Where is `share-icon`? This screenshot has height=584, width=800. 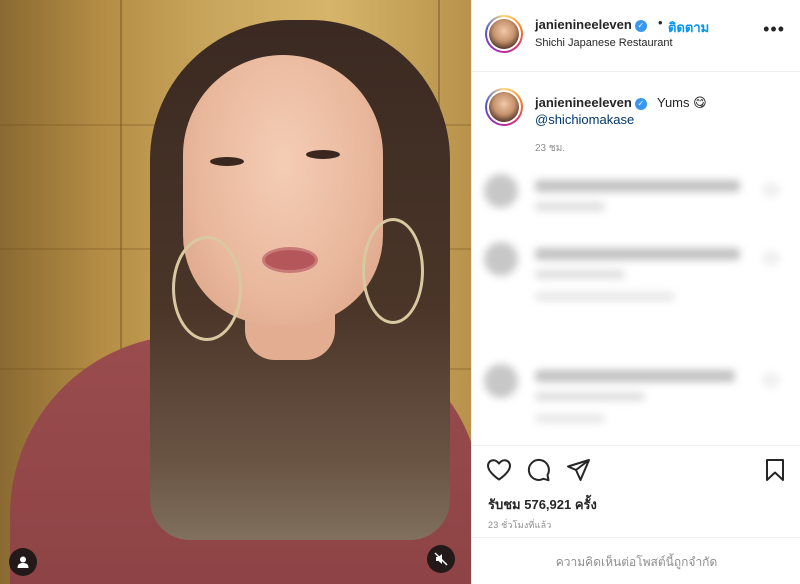
share-icon is located at coordinates (579, 470).